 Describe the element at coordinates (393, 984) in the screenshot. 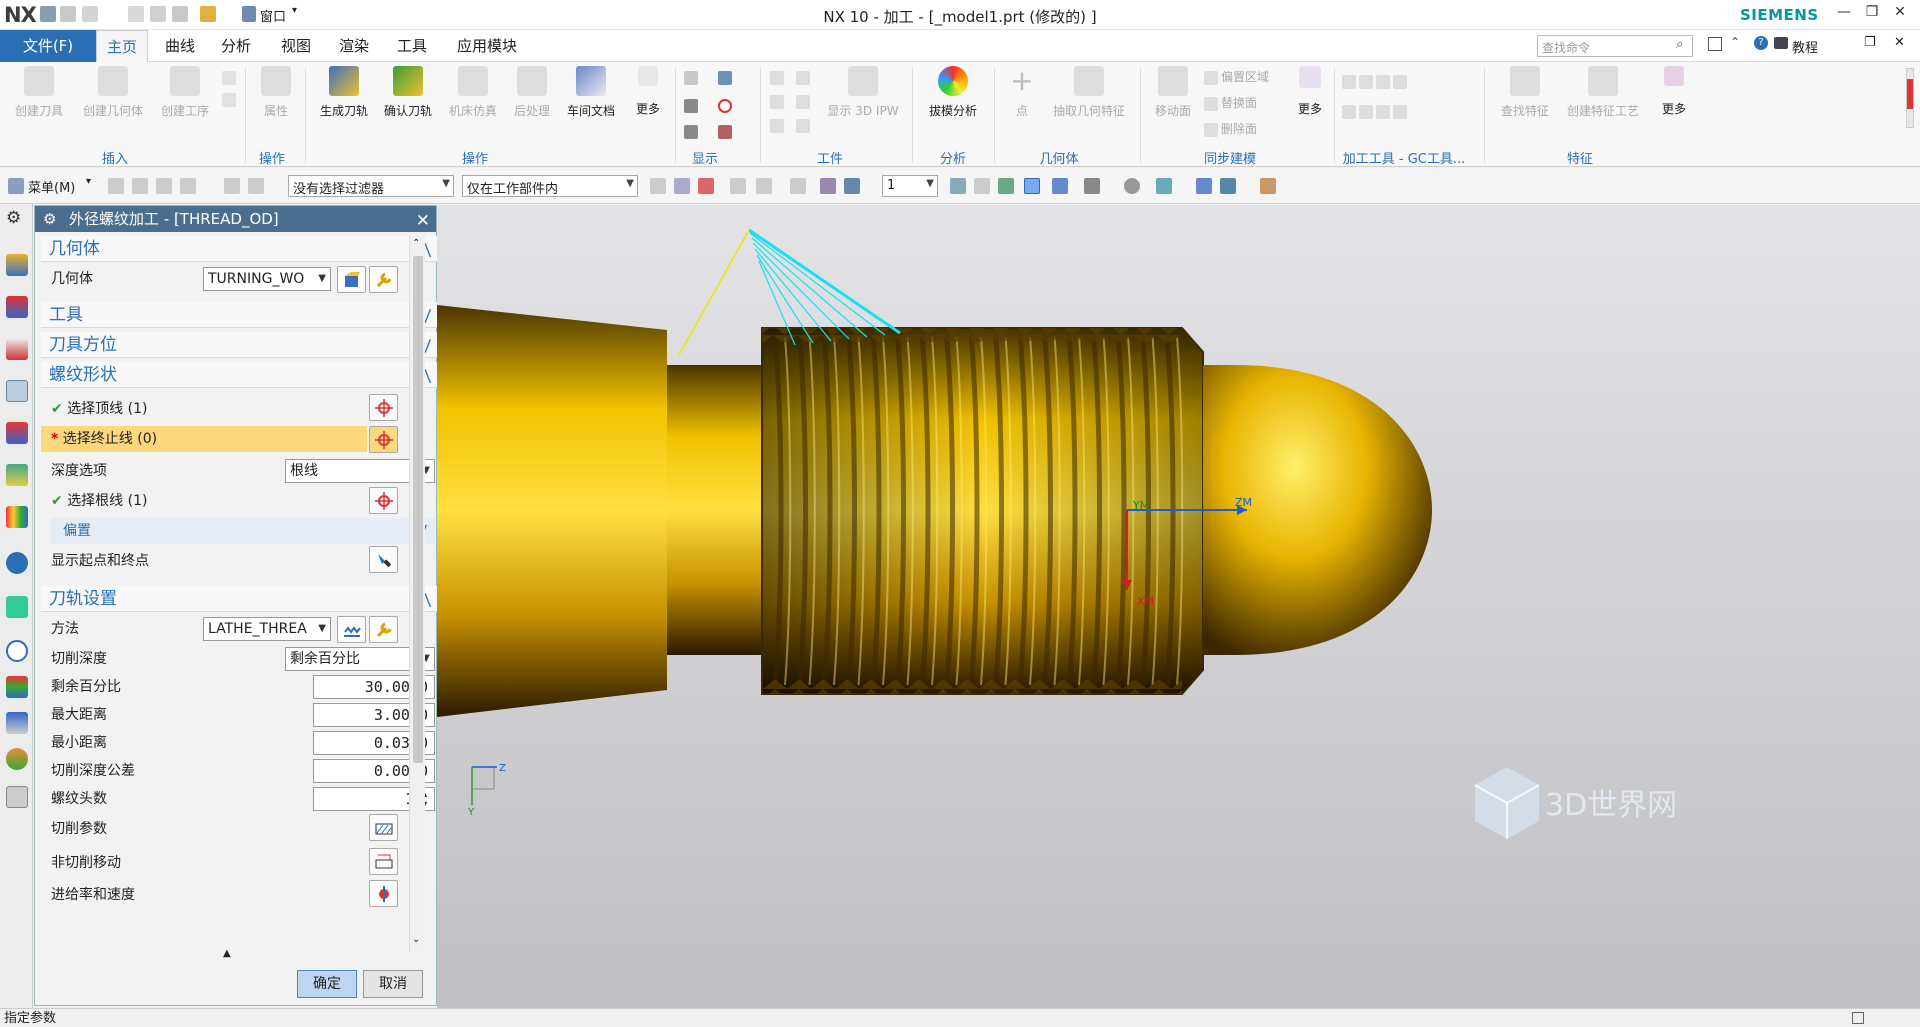

I see `cancel-button: 取消` at that location.